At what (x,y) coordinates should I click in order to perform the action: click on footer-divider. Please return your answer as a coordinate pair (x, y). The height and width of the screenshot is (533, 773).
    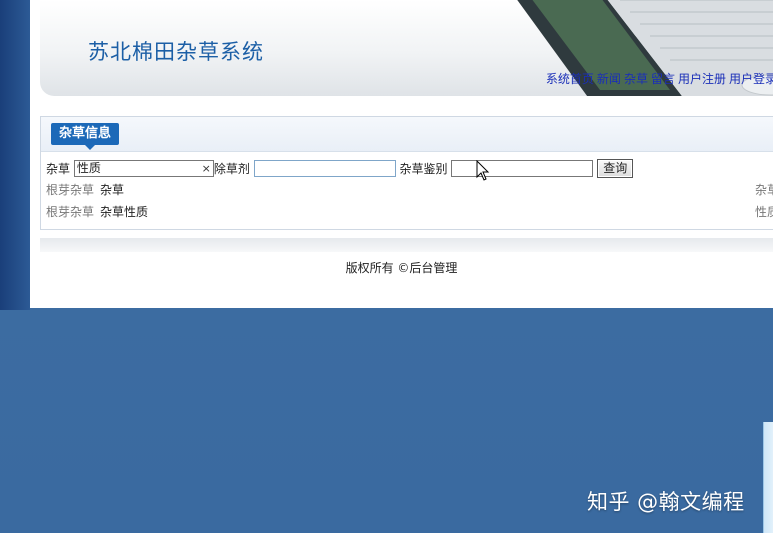
    Looking at the image, I should click on (406, 245).